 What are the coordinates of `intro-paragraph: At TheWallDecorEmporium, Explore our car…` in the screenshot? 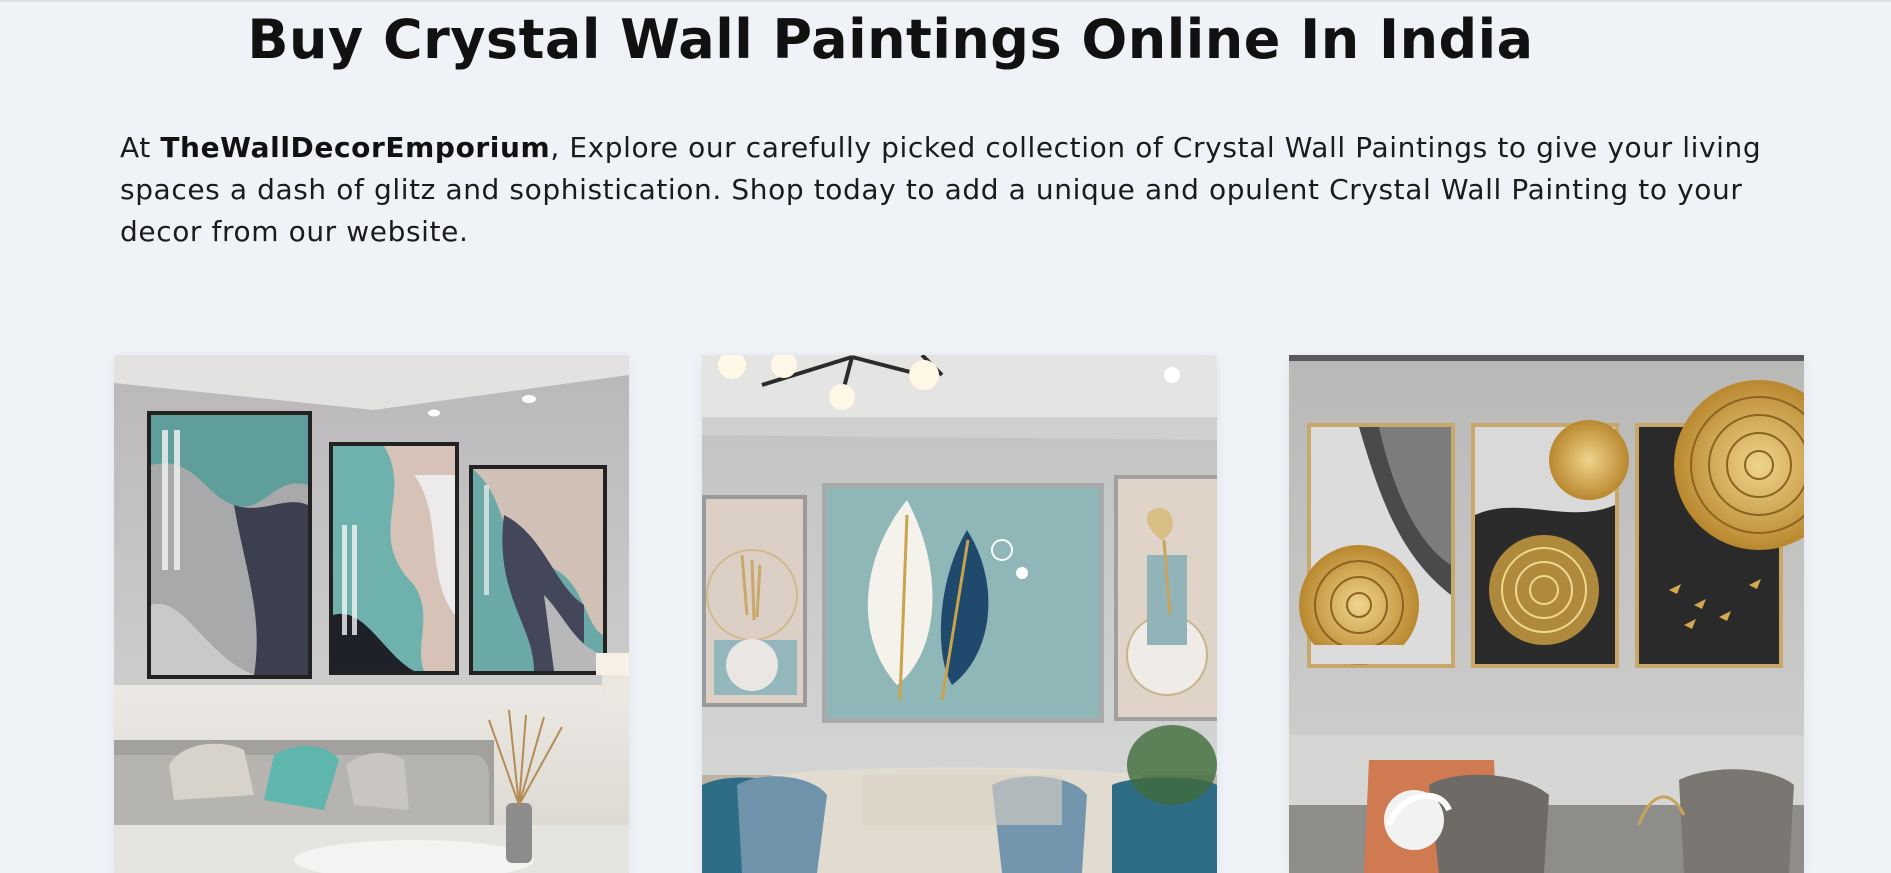 It's located at (942, 190).